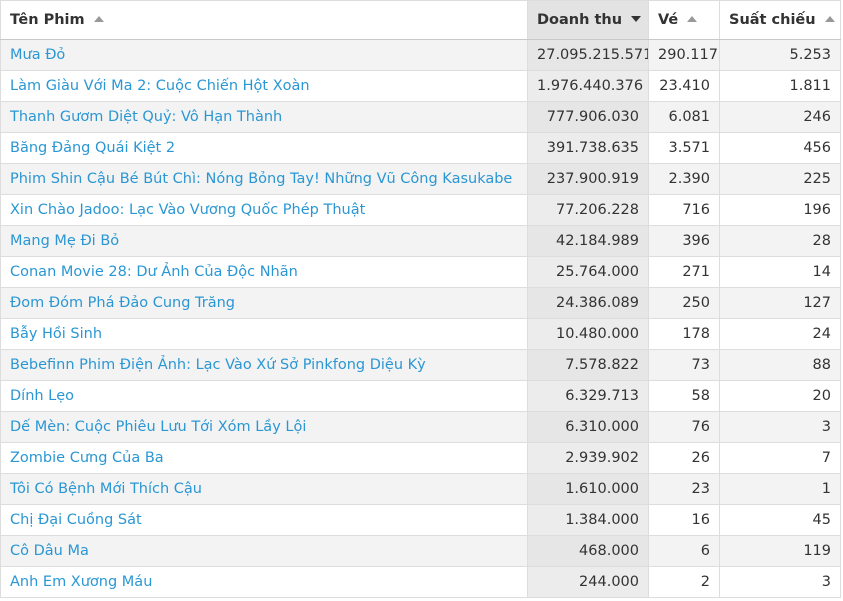  I want to click on column-header-label: Suất chiếu, so click(772, 20).